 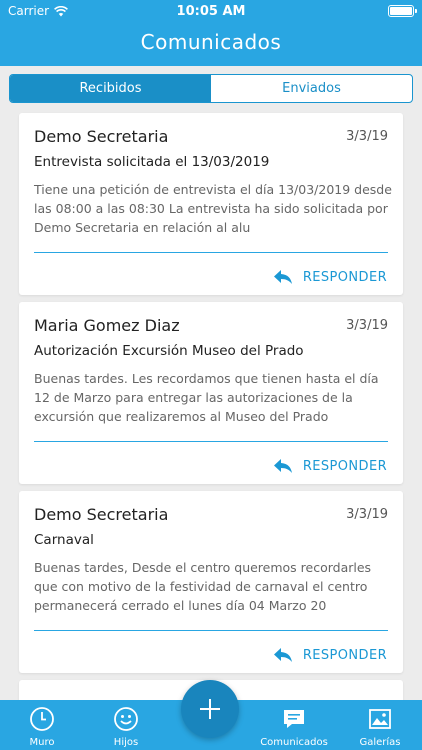 What do you see at coordinates (110, 88) in the screenshot?
I see `segment-received: Recibidos` at bounding box center [110, 88].